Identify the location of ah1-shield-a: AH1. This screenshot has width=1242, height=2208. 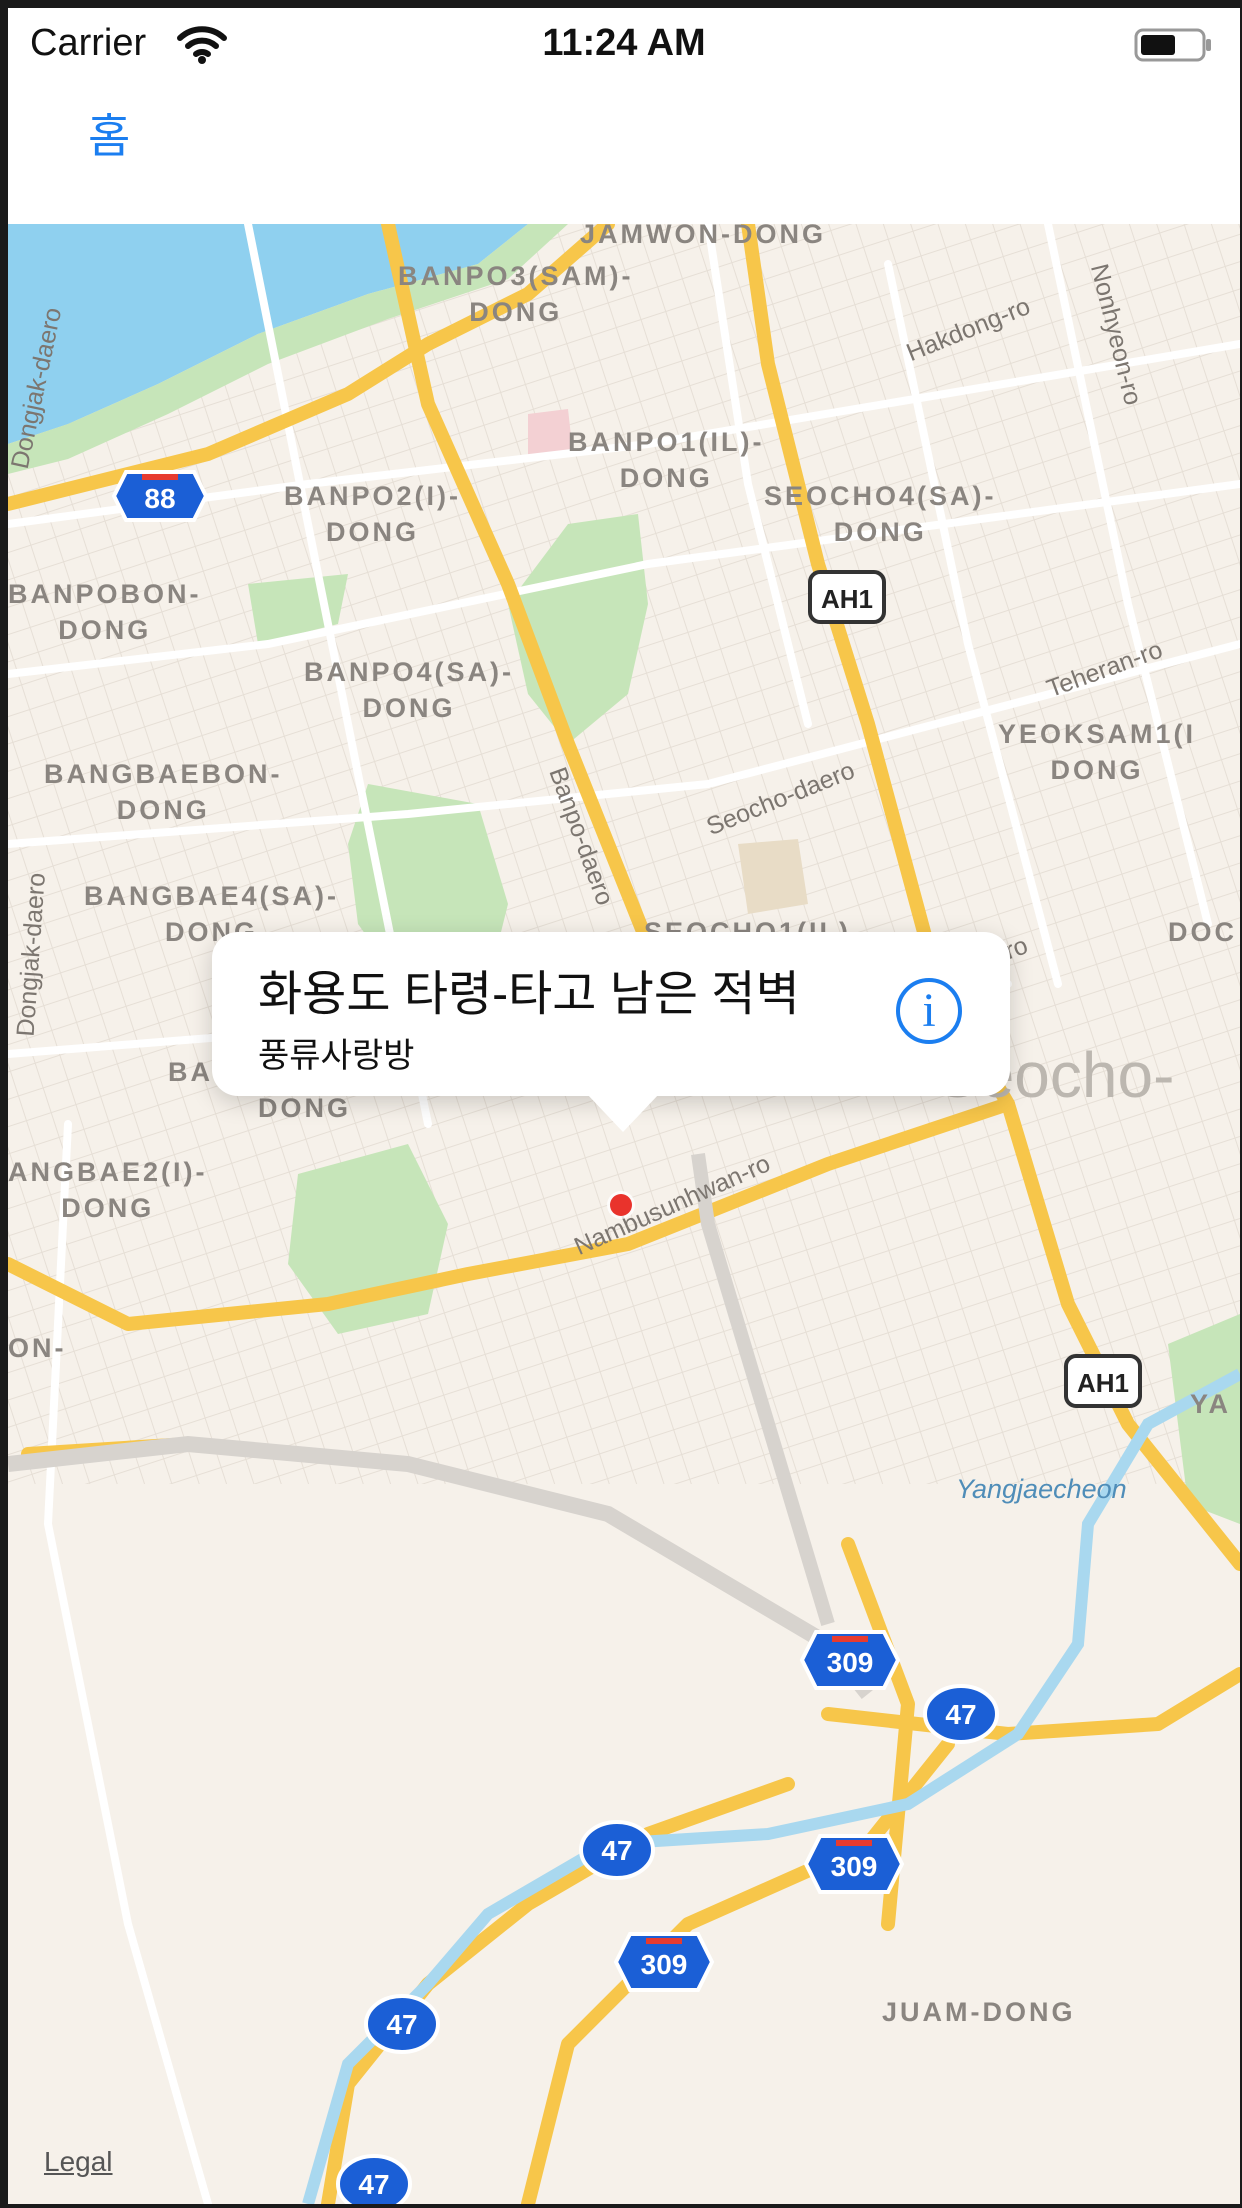
(847, 597).